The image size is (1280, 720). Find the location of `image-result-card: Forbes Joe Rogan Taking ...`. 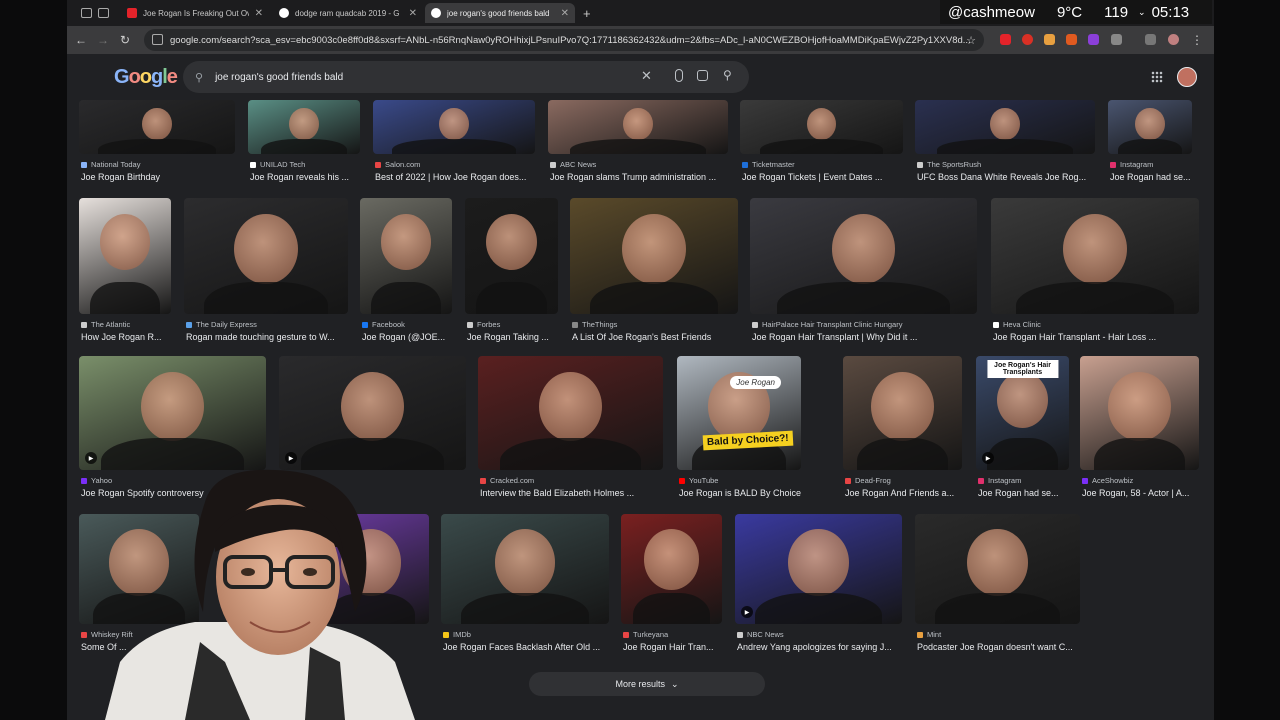

image-result-card: Forbes Joe Rogan Taking ... is located at coordinates (511, 275).